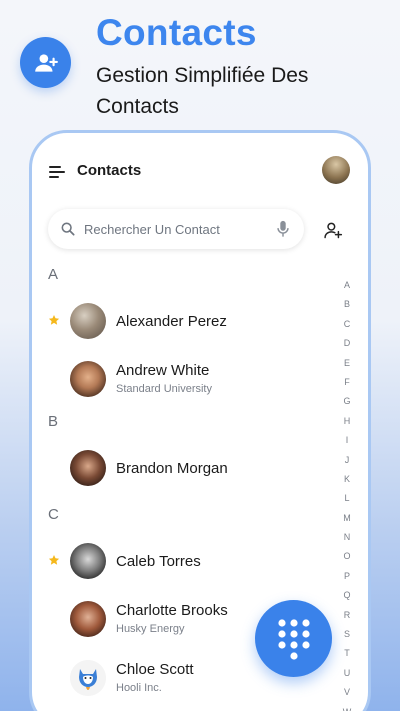  I want to click on alphabet-index-letter: S, so click(347, 634).